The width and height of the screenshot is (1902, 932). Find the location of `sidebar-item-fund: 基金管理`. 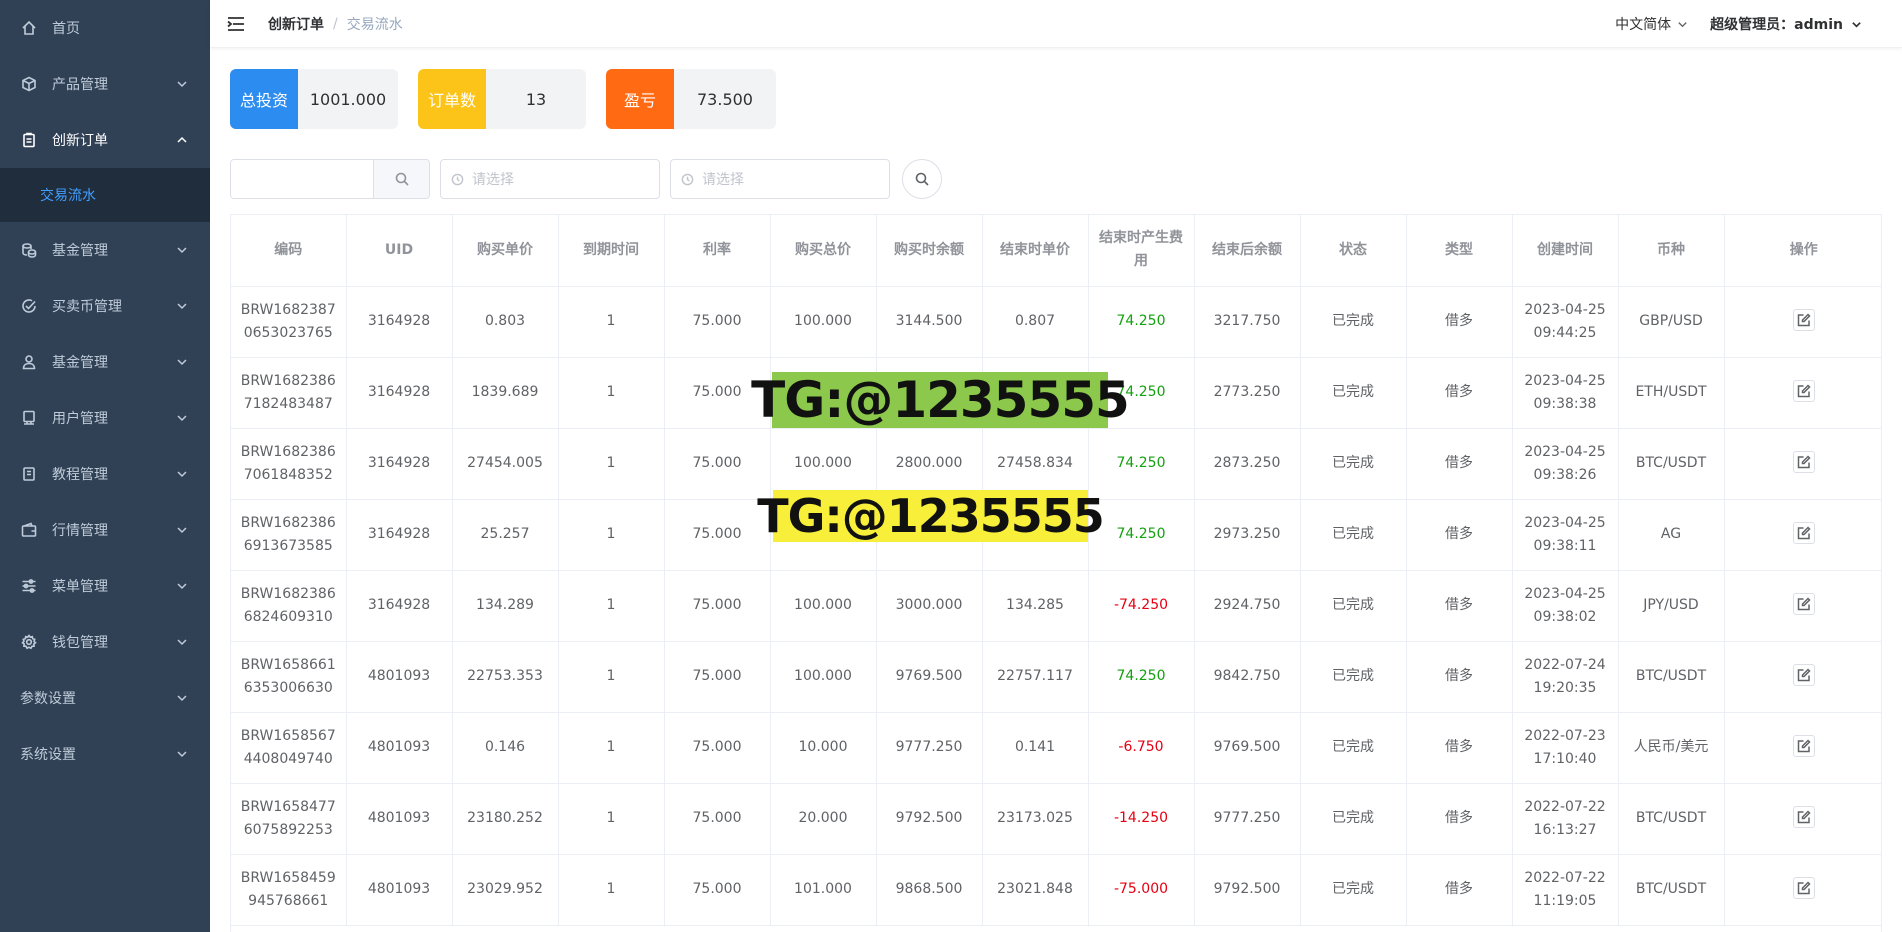

sidebar-item-fund: 基金管理 is located at coordinates (105, 250).